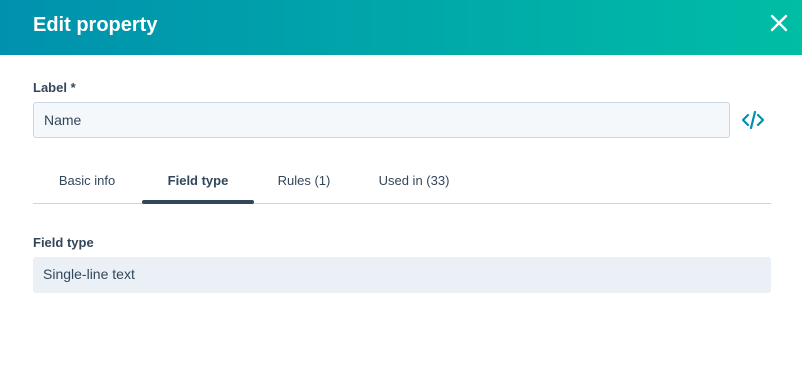 The image size is (802, 384). Describe the element at coordinates (304, 183) in the screenshot. I see `tab-rules: Rules (1)` at that location.